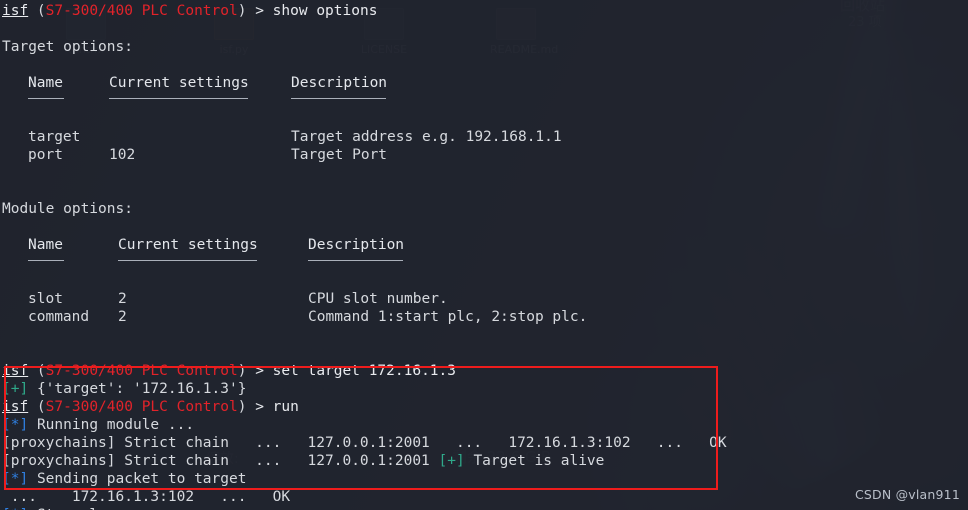  What do you see at coordinates (484, 245) in the screenshot?
I see `module-options-header-row: Name Current settings Description` at bounding box center [484, 245].